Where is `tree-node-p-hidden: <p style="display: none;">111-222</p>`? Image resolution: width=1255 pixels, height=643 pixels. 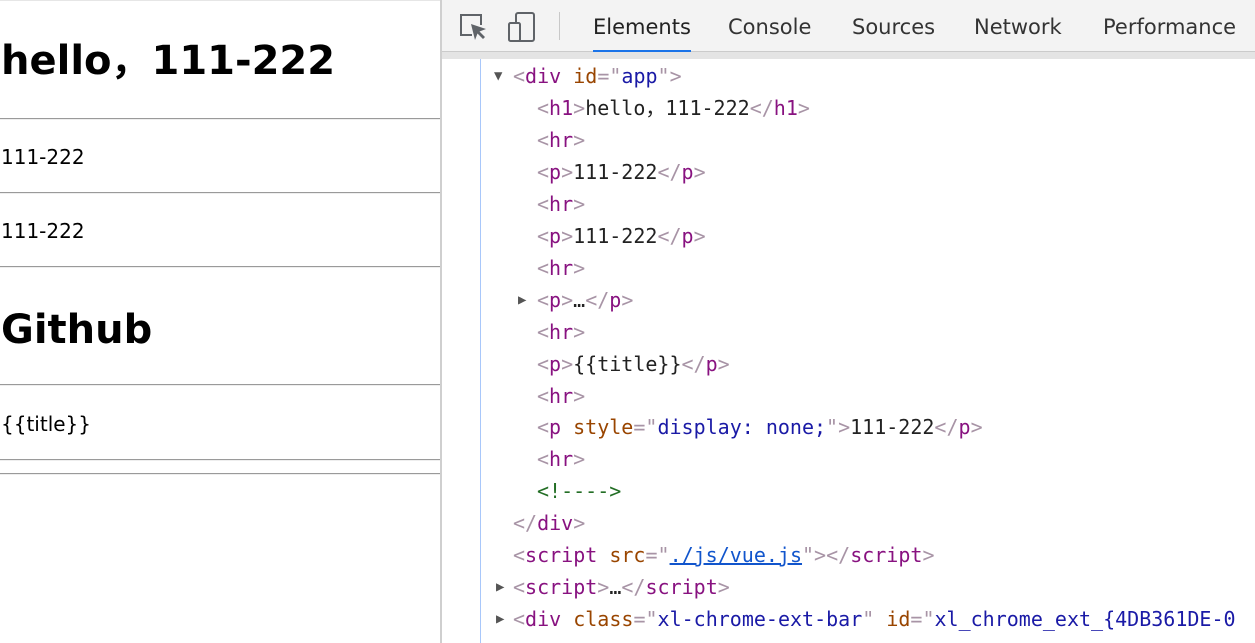 tree-node-p-hidden: <p style="display: none;">111-222</p> is located at coordinates (760, 427).